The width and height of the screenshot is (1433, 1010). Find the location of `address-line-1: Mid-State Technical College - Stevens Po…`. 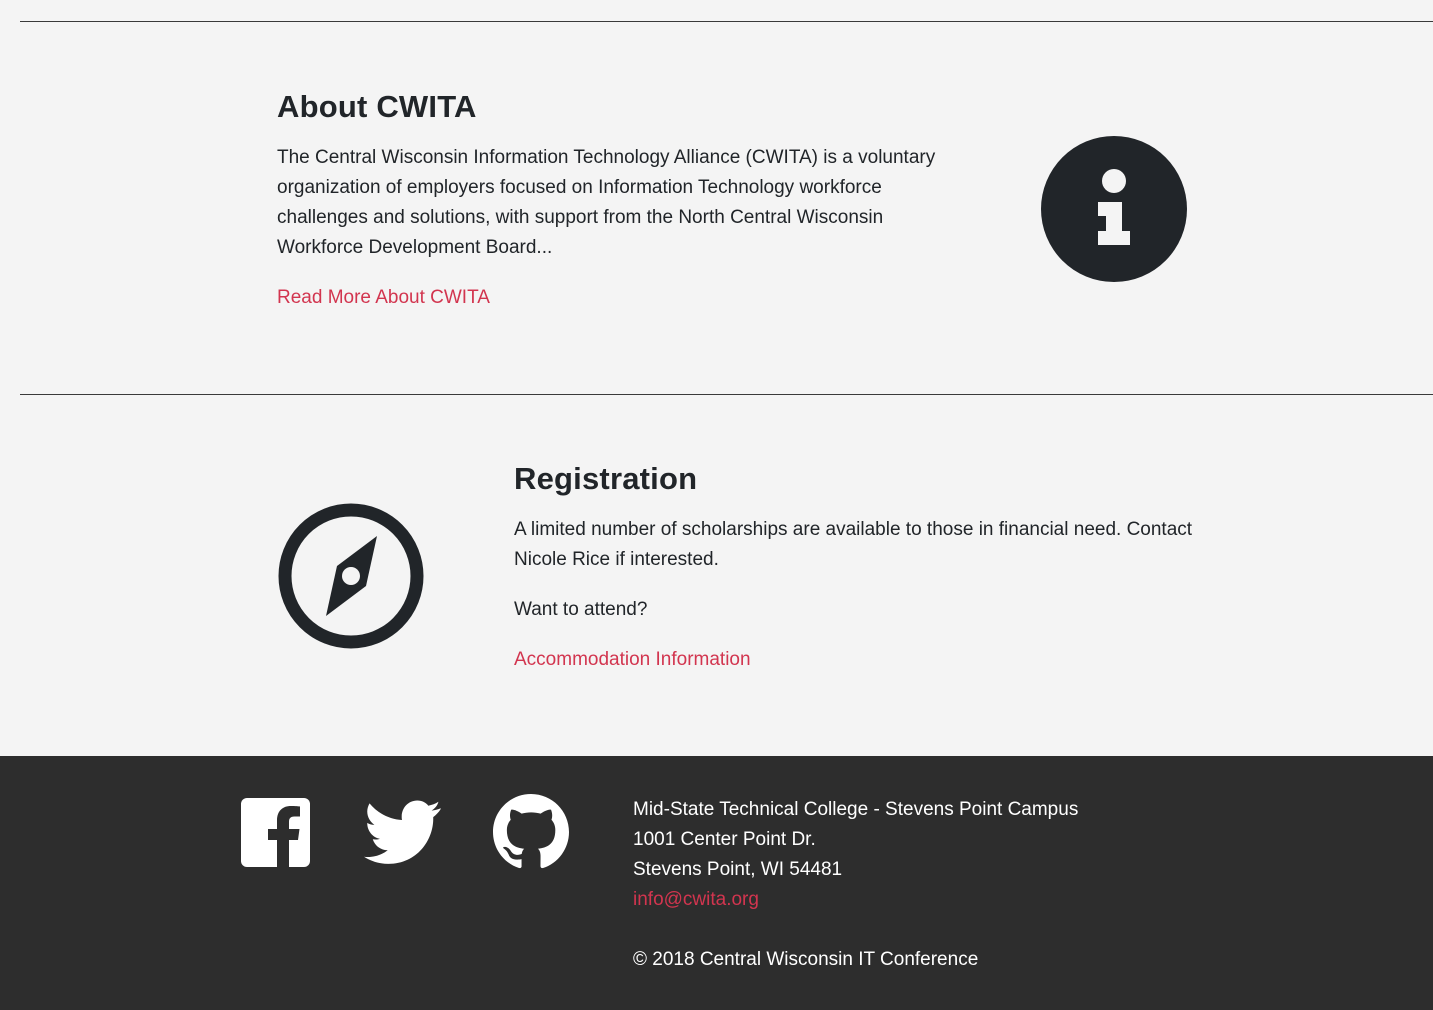

address-line-1: Mid-State Technical College - Stevens Po… is located at coordinates (856, 809).